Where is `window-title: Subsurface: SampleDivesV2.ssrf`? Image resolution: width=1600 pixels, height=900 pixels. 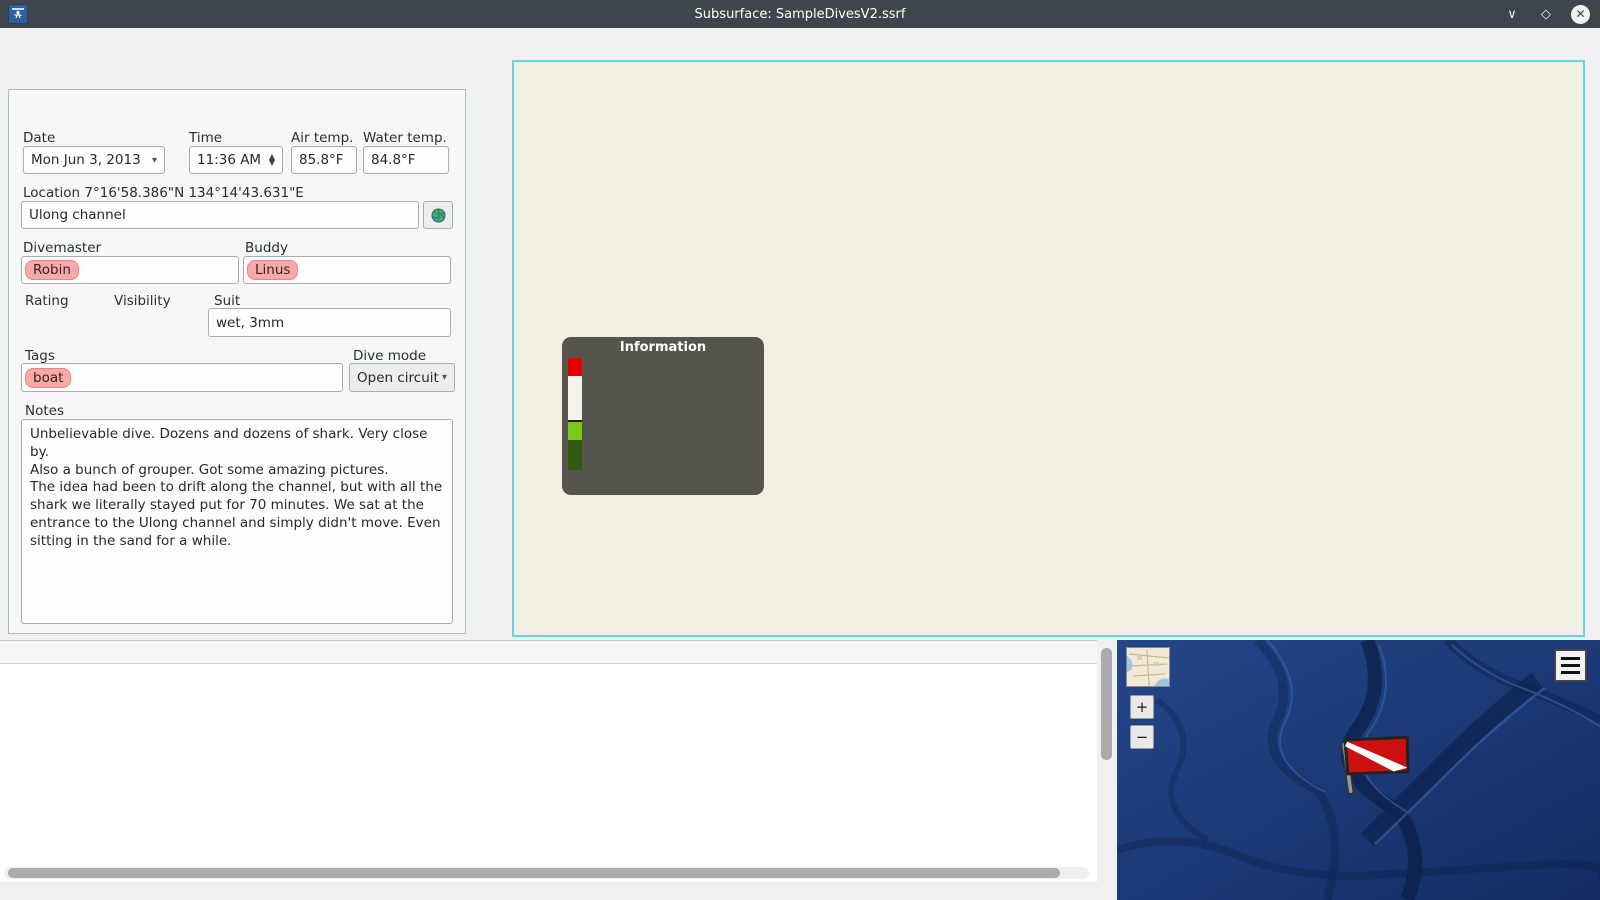
window-title: Subsurface: SampleDivesV2.ssrf is located at coordinates (800, 14).